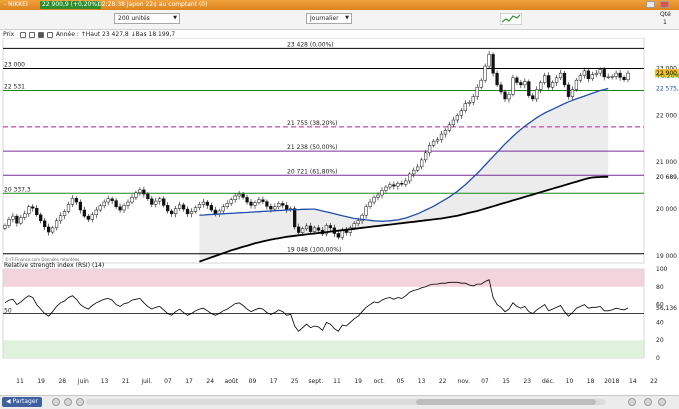  I want to click on price-tag-label: 20 689,6, so click(667, 177).